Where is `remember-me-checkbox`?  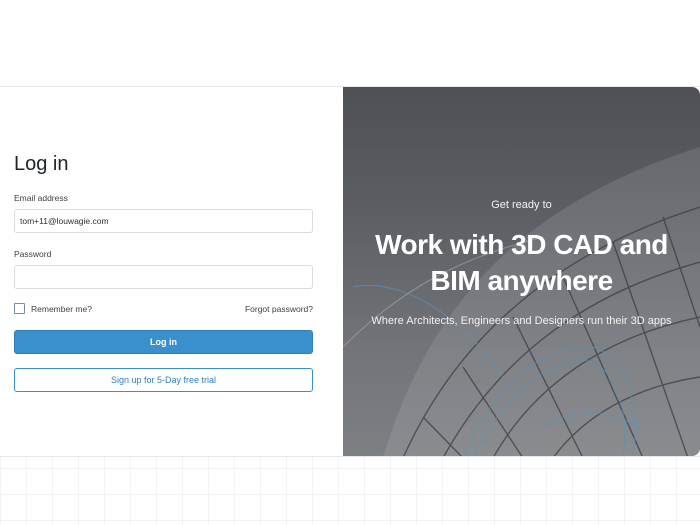
remember-me-checkbox is located at coordinates (19, 308).